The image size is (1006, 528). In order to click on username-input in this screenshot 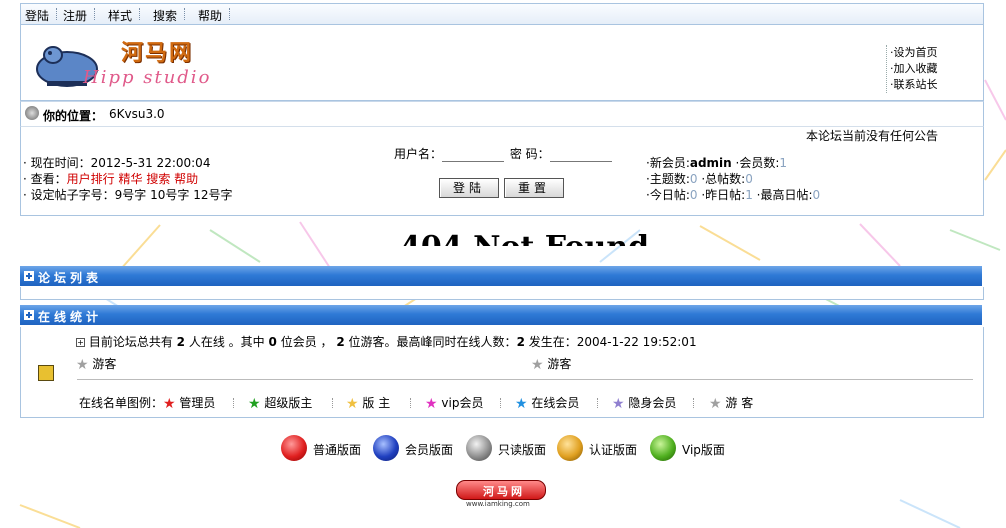, I will do `click(473, 153)`.